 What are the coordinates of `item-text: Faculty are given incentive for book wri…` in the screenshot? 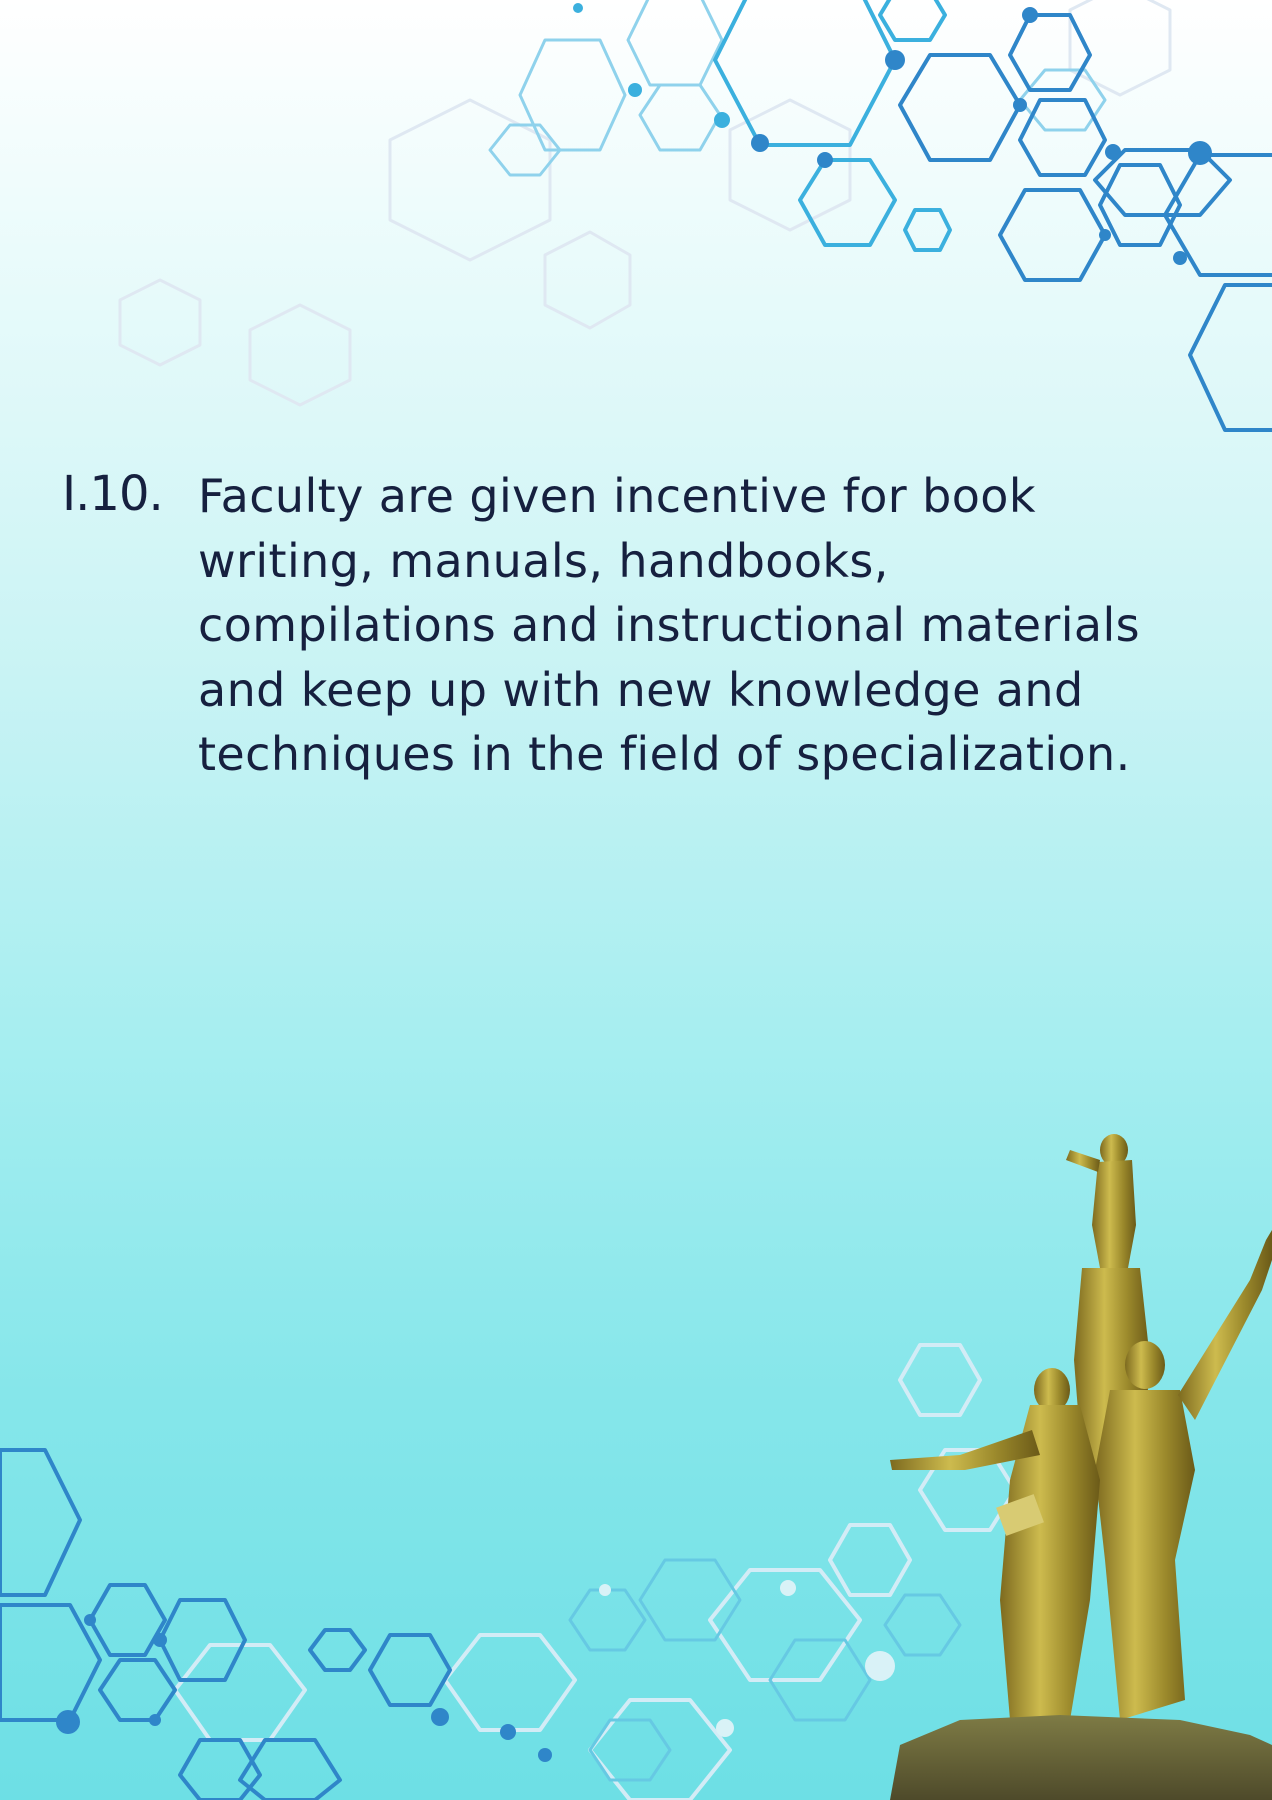 It's located at (698, 625).